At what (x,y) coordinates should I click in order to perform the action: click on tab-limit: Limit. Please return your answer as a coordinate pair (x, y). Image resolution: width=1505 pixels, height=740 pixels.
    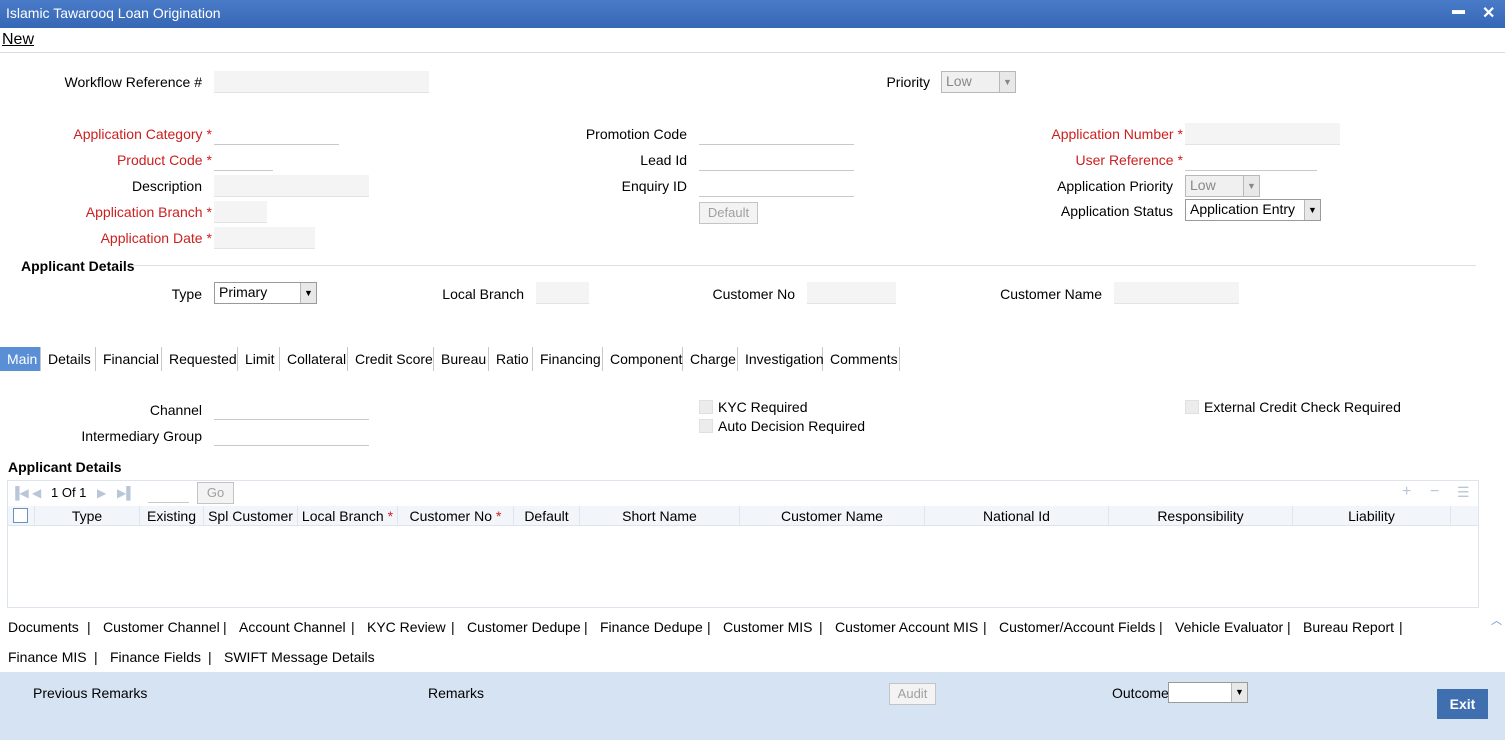
    Looking at the image, I should click on (259, 359).